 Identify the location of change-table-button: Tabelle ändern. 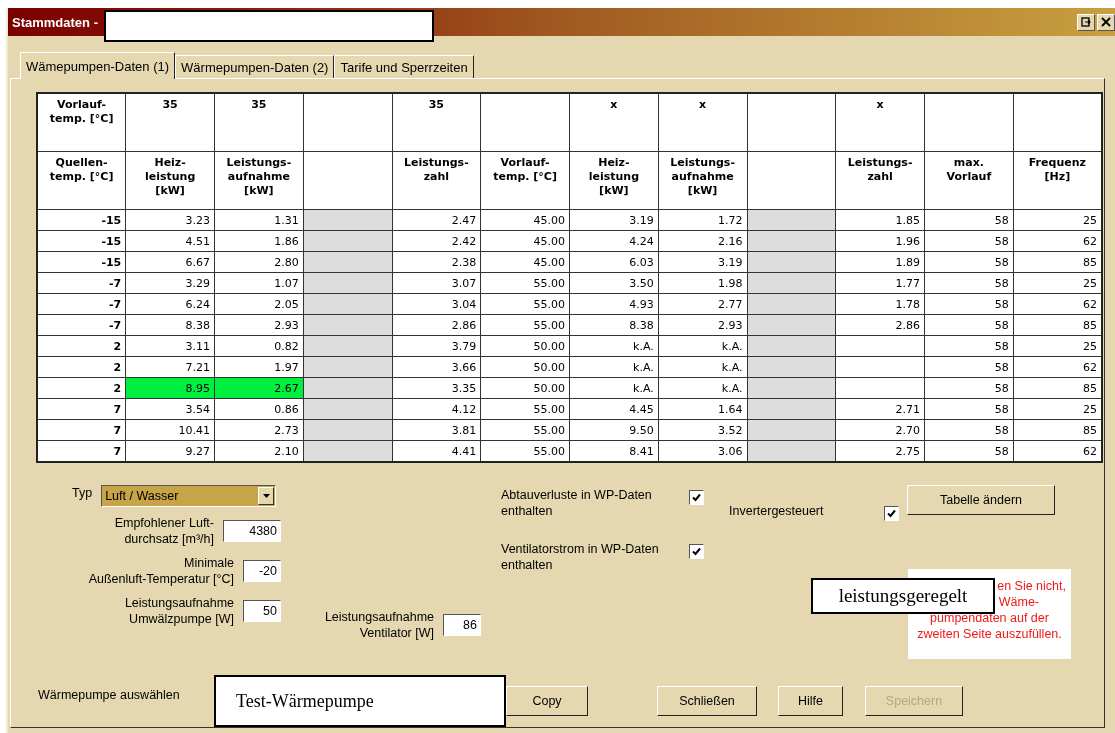
(981, 500).